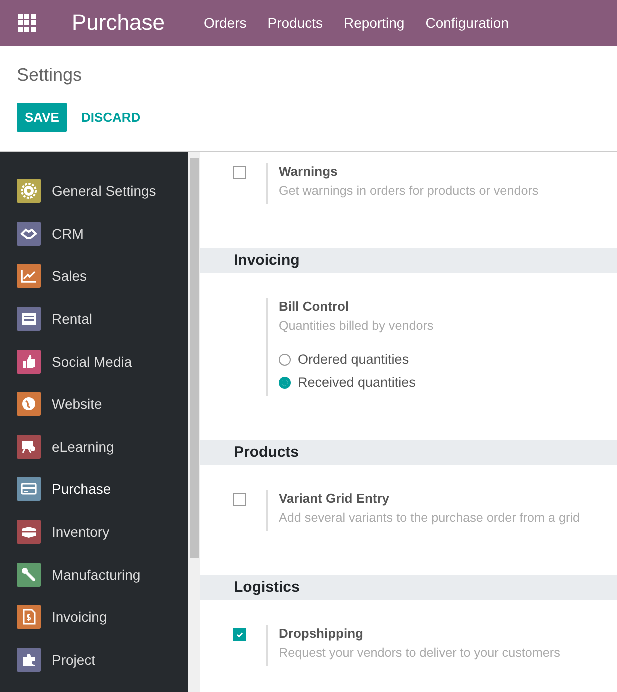 The height and width of the screenshot is (692, 617). Describe the element at coordinates (295, 23) in the screenshot. I see `nav-menu-item: Products` at that location.